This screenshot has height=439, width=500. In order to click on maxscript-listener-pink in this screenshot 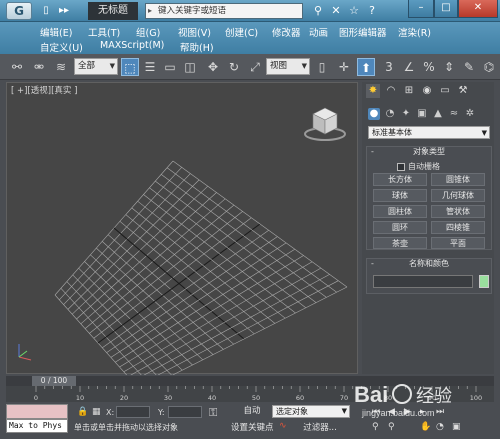, I will do `click(37, 411)`.